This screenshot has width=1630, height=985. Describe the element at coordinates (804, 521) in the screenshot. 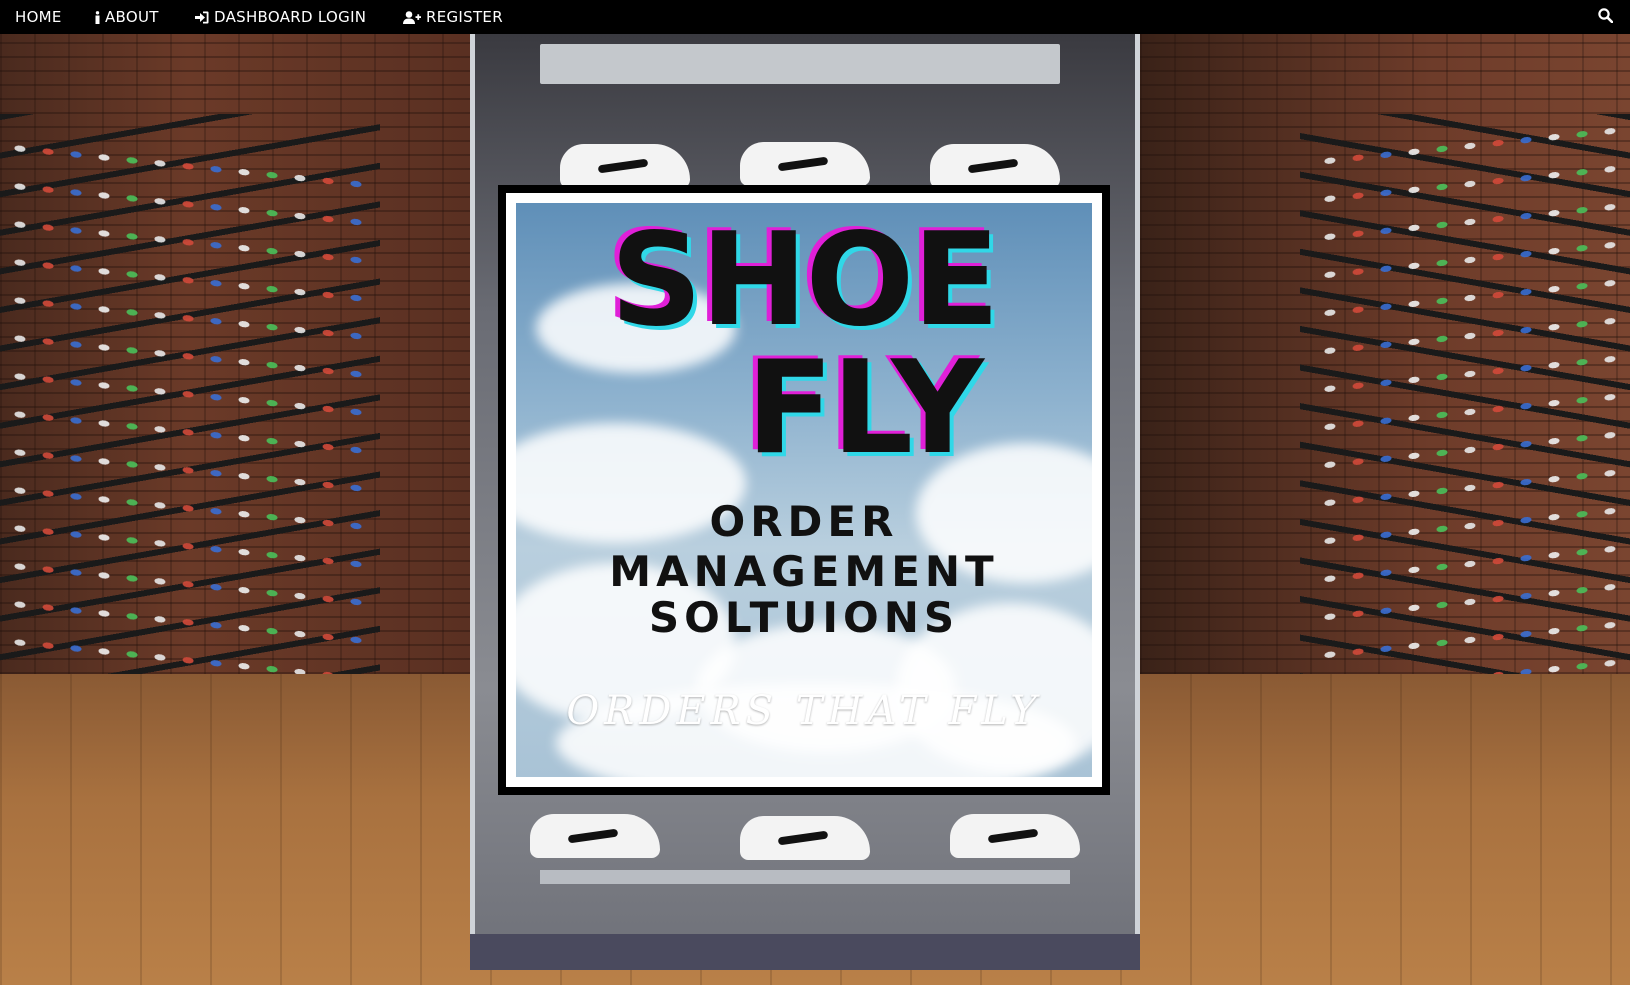

I see `logo-subtitle-line1: ORDER` at that location.